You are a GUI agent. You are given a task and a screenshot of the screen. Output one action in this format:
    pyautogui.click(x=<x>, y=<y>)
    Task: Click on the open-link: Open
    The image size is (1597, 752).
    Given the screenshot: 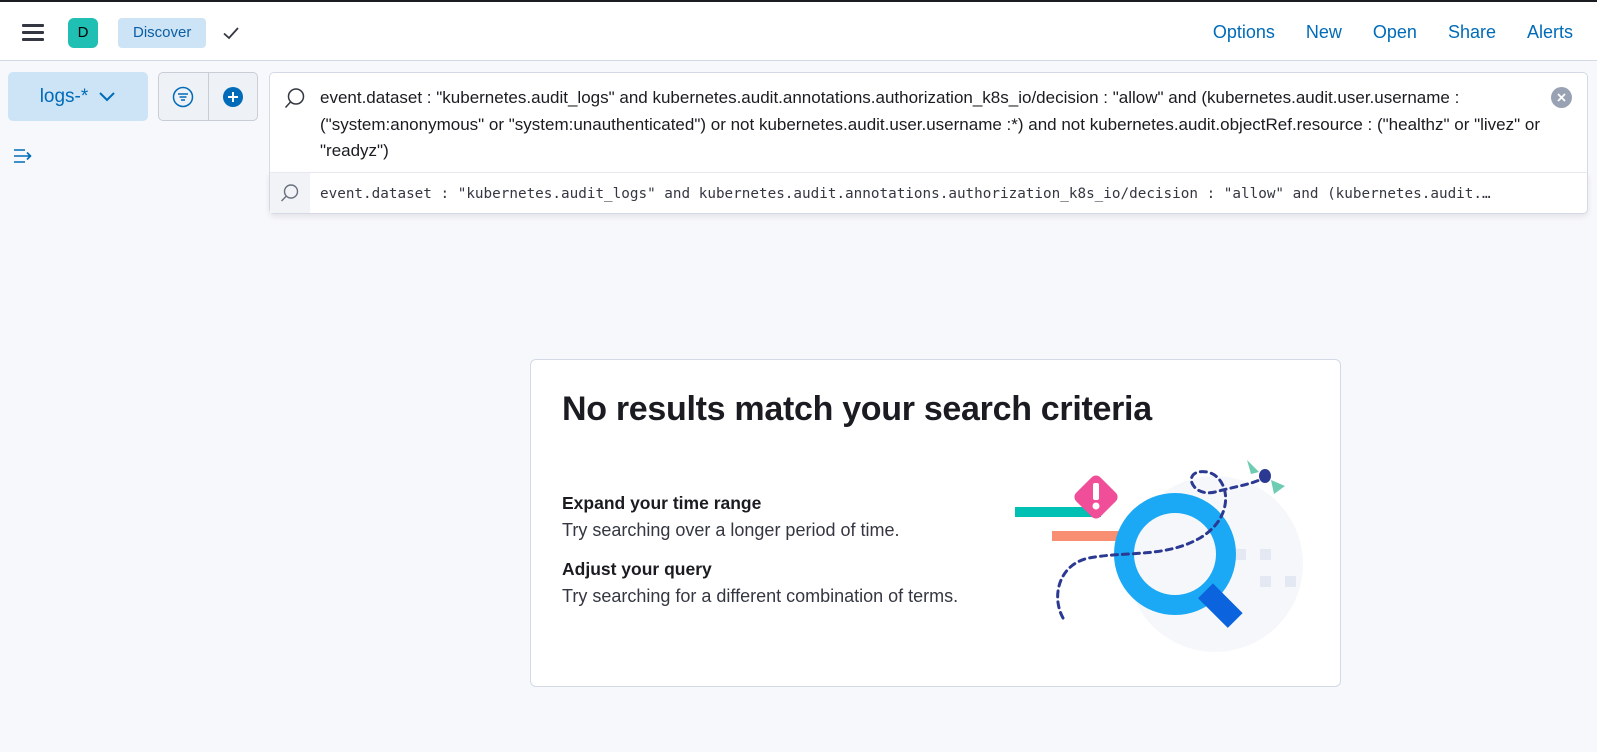 What is the action you would take?
    pyautogui.click(x=1395, y=32)
    